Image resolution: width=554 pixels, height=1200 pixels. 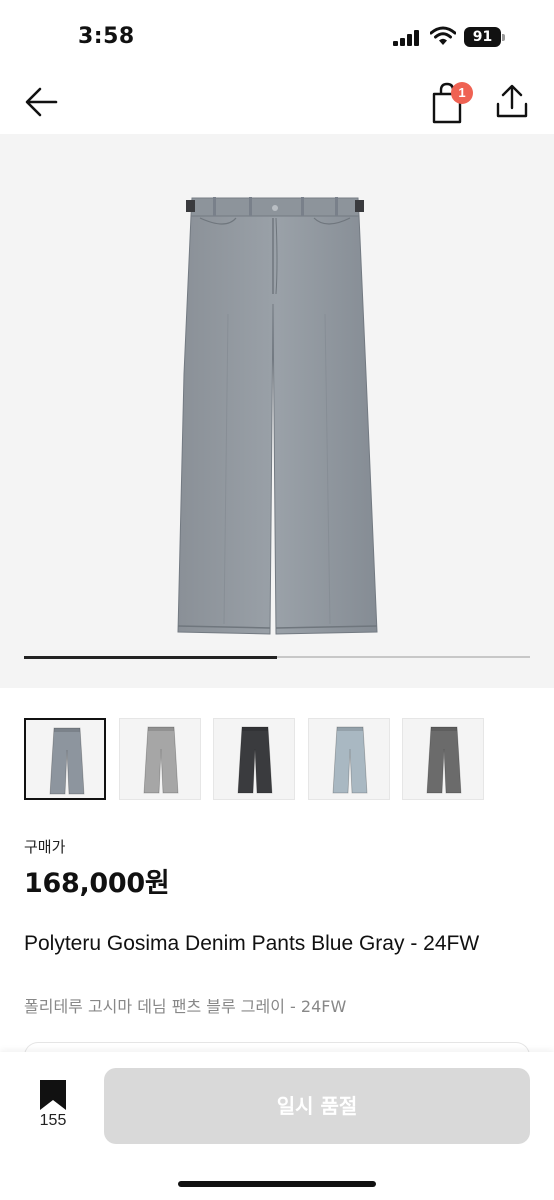 I want to click on bookmark-icon, so click(x=53, y=1095).